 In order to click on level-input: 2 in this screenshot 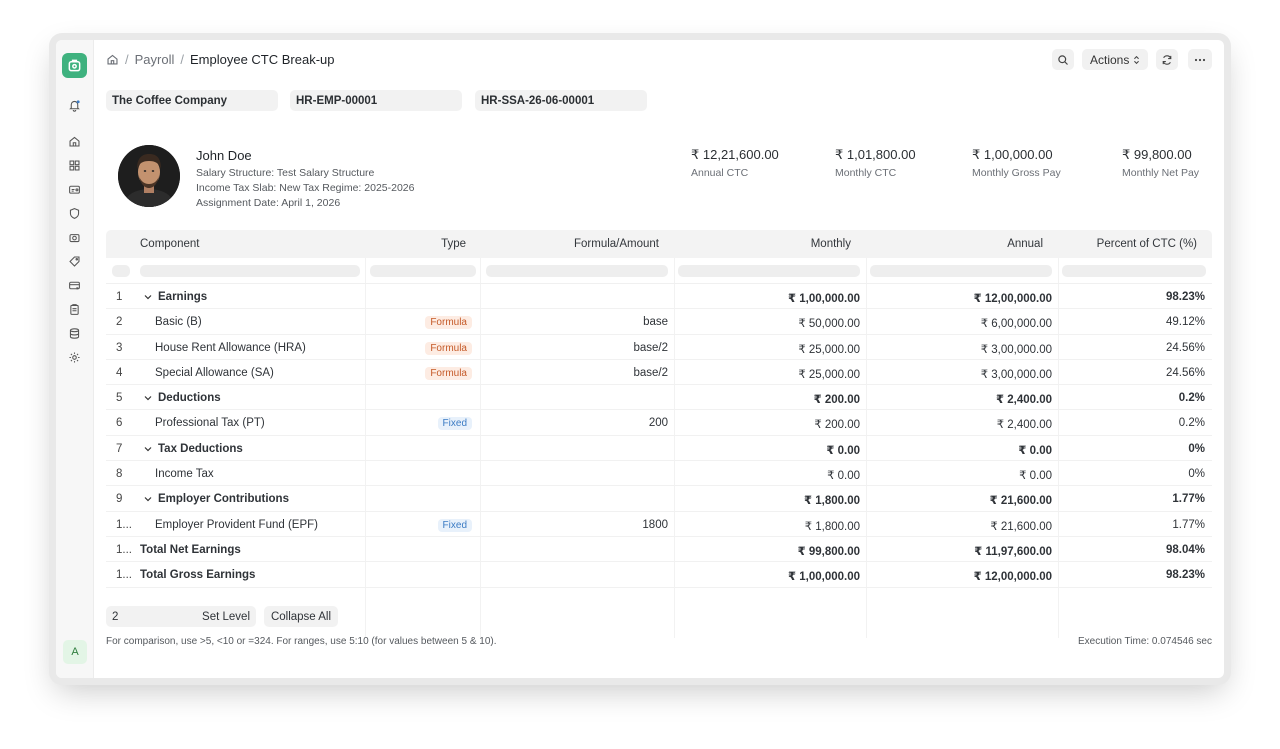, I will do `click(115, 617)`.